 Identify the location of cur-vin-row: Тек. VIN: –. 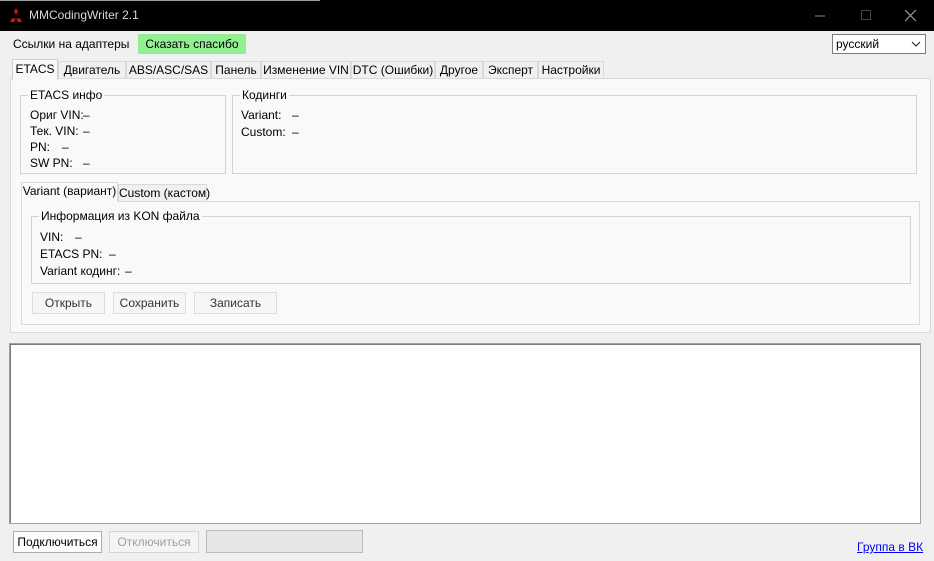
(60, 131).